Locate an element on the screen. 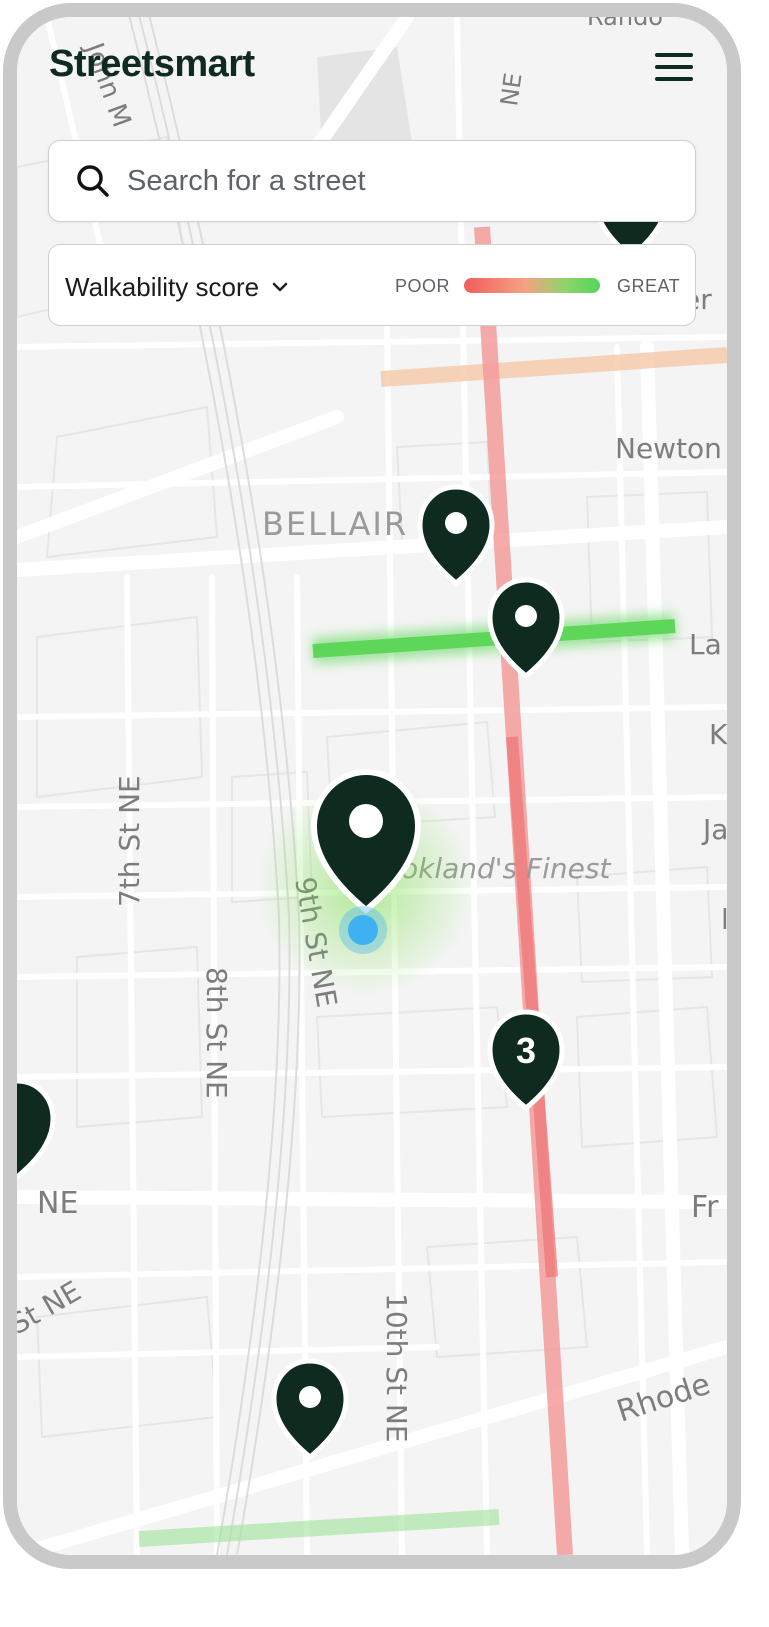  street-label-fr: Fr is located at coordinates (705, 1207).